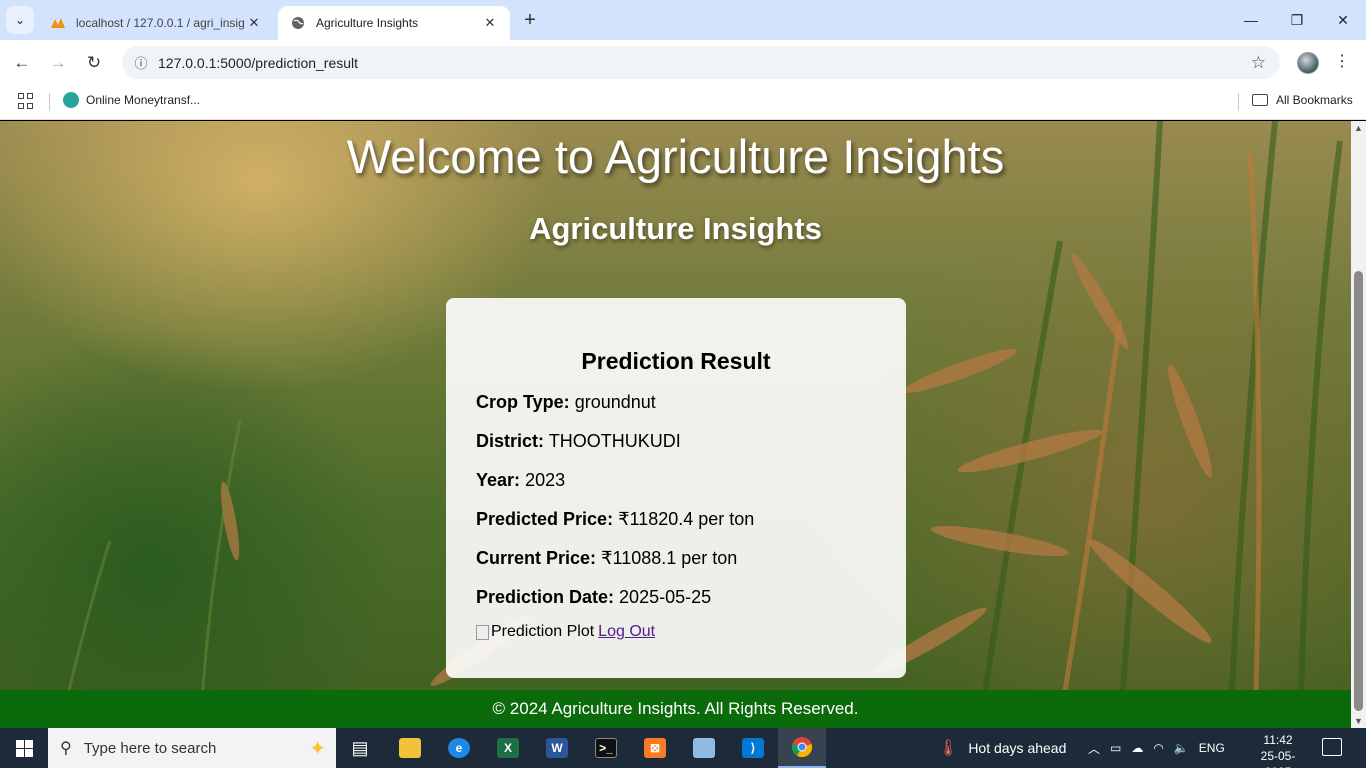 The height and width of the screenshot is (768, 1366). What do you see at coordinates (66, 748) in the screenshot?
I see `search-icon: ⚲` at bounding box center [66, 748].